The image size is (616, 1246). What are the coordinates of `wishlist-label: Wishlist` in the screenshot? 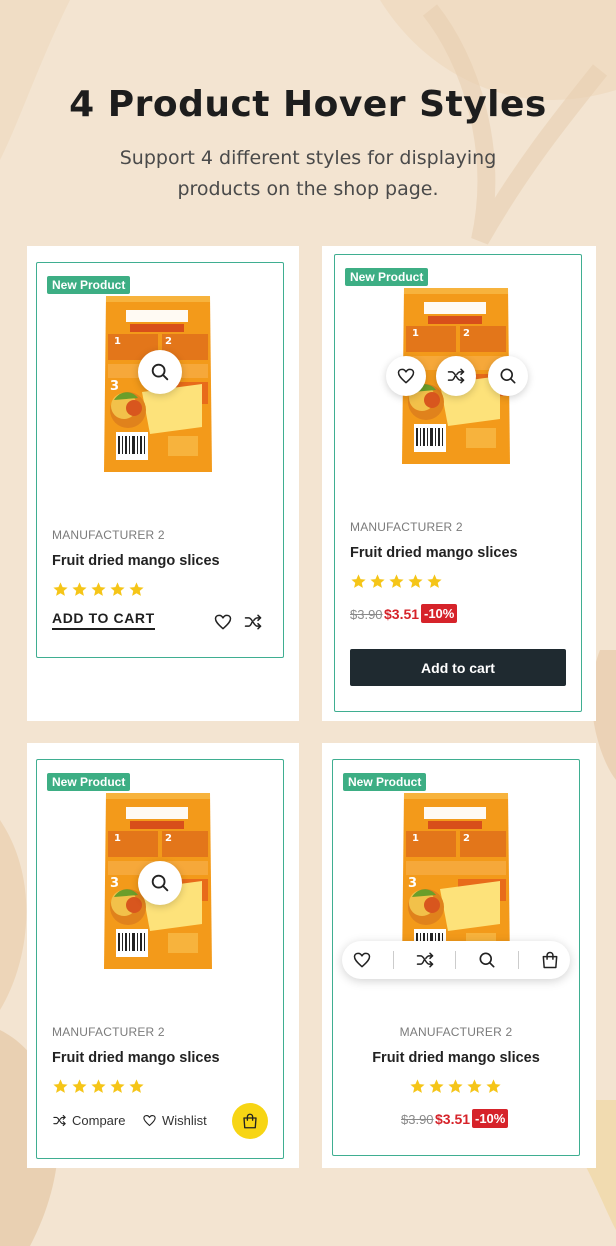 It's located at (184, 1120).